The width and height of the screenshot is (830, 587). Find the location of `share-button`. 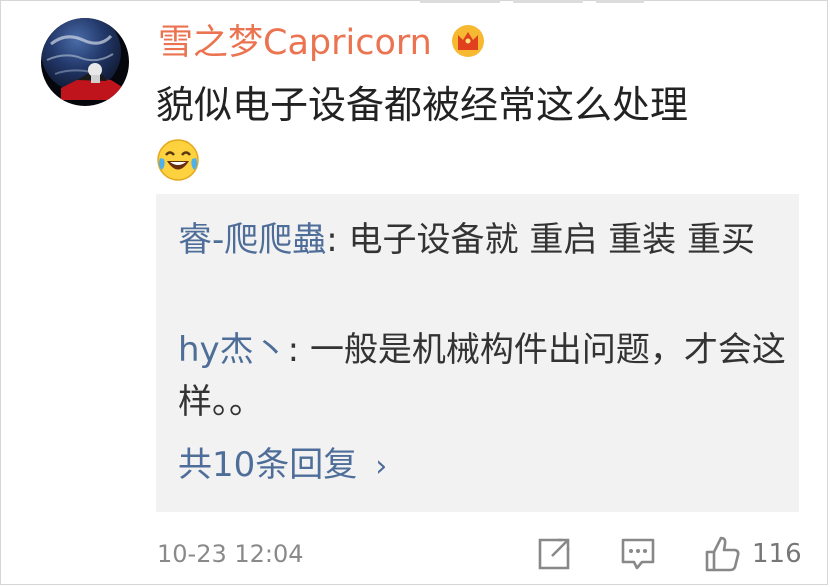

share-button is located at coordinates (554, 554).